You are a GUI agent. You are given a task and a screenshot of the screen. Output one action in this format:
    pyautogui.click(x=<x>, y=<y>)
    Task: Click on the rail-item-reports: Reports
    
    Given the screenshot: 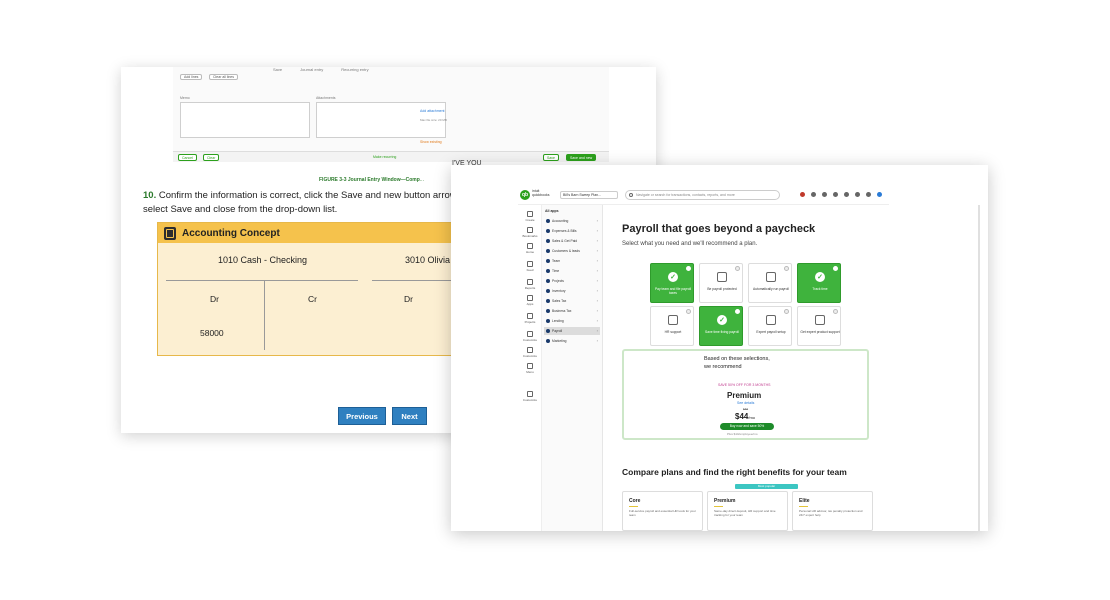 What is the action you would take?
    pyautogui.click(x=530, y=284)
    